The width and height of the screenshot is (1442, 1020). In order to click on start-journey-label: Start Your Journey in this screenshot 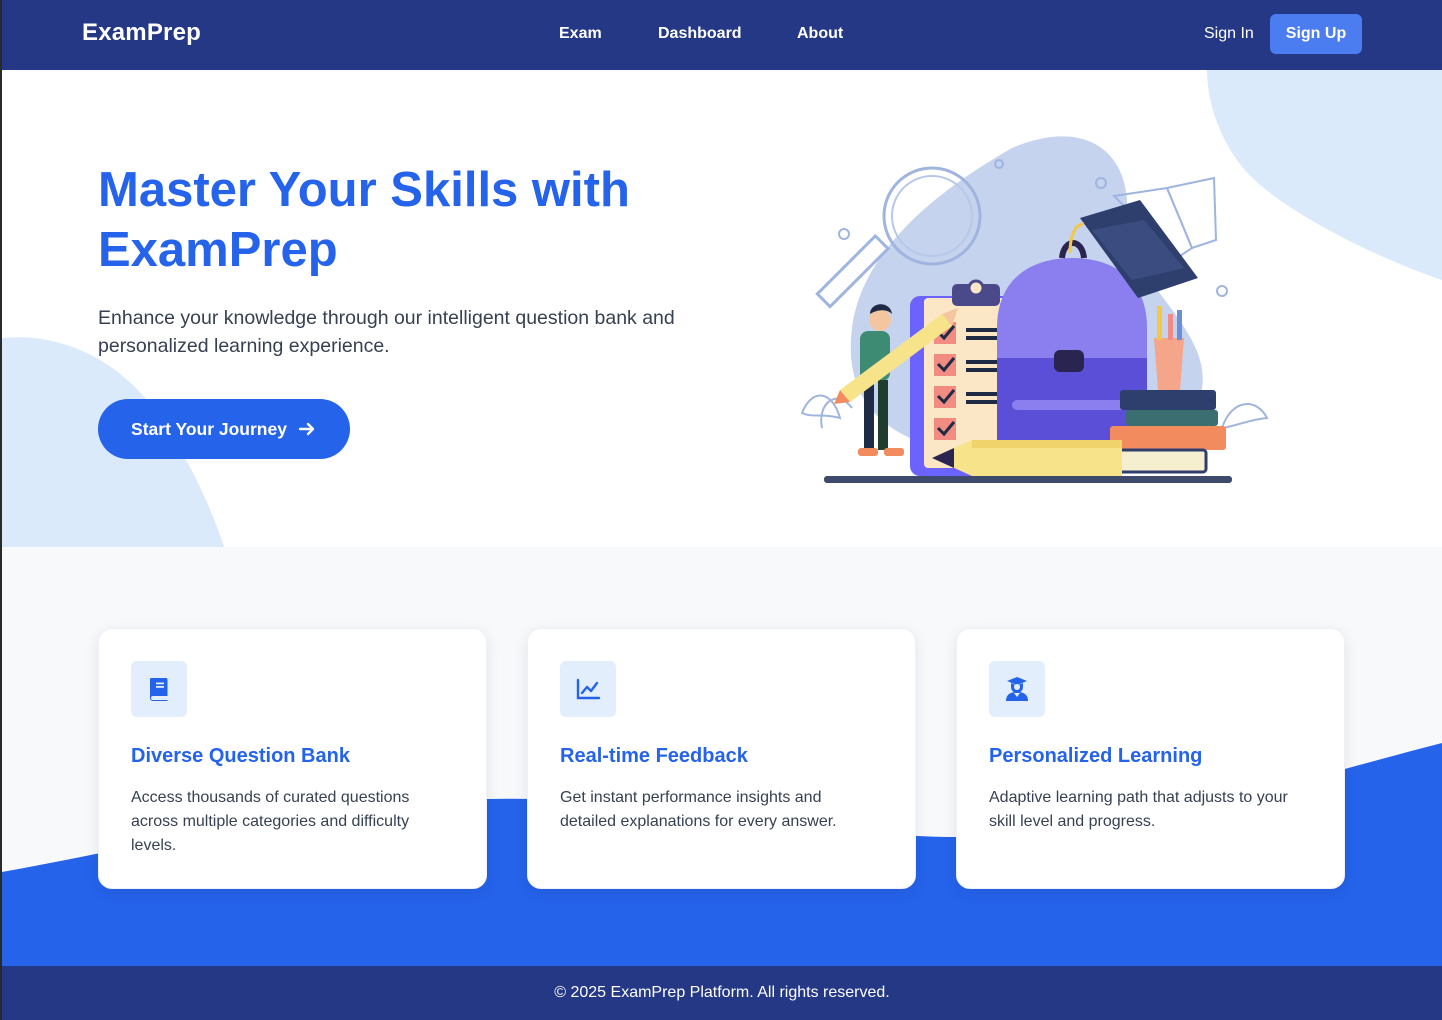, I will do `click(209, 428)`.